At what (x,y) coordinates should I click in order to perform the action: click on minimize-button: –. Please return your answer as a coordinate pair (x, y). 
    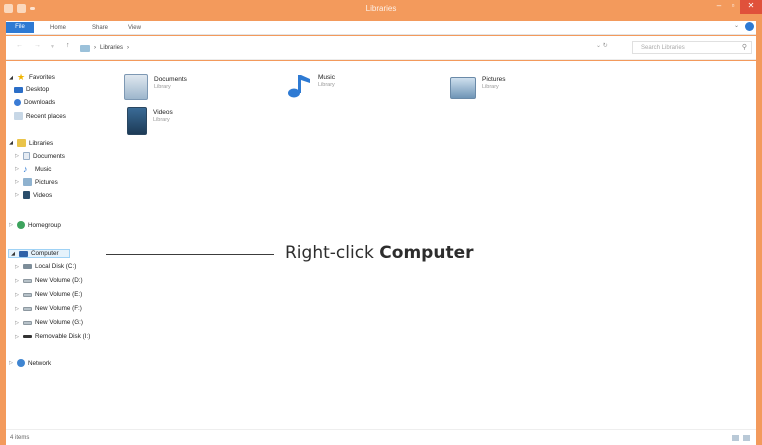
    Looking at the image, I should click on (719, 7).